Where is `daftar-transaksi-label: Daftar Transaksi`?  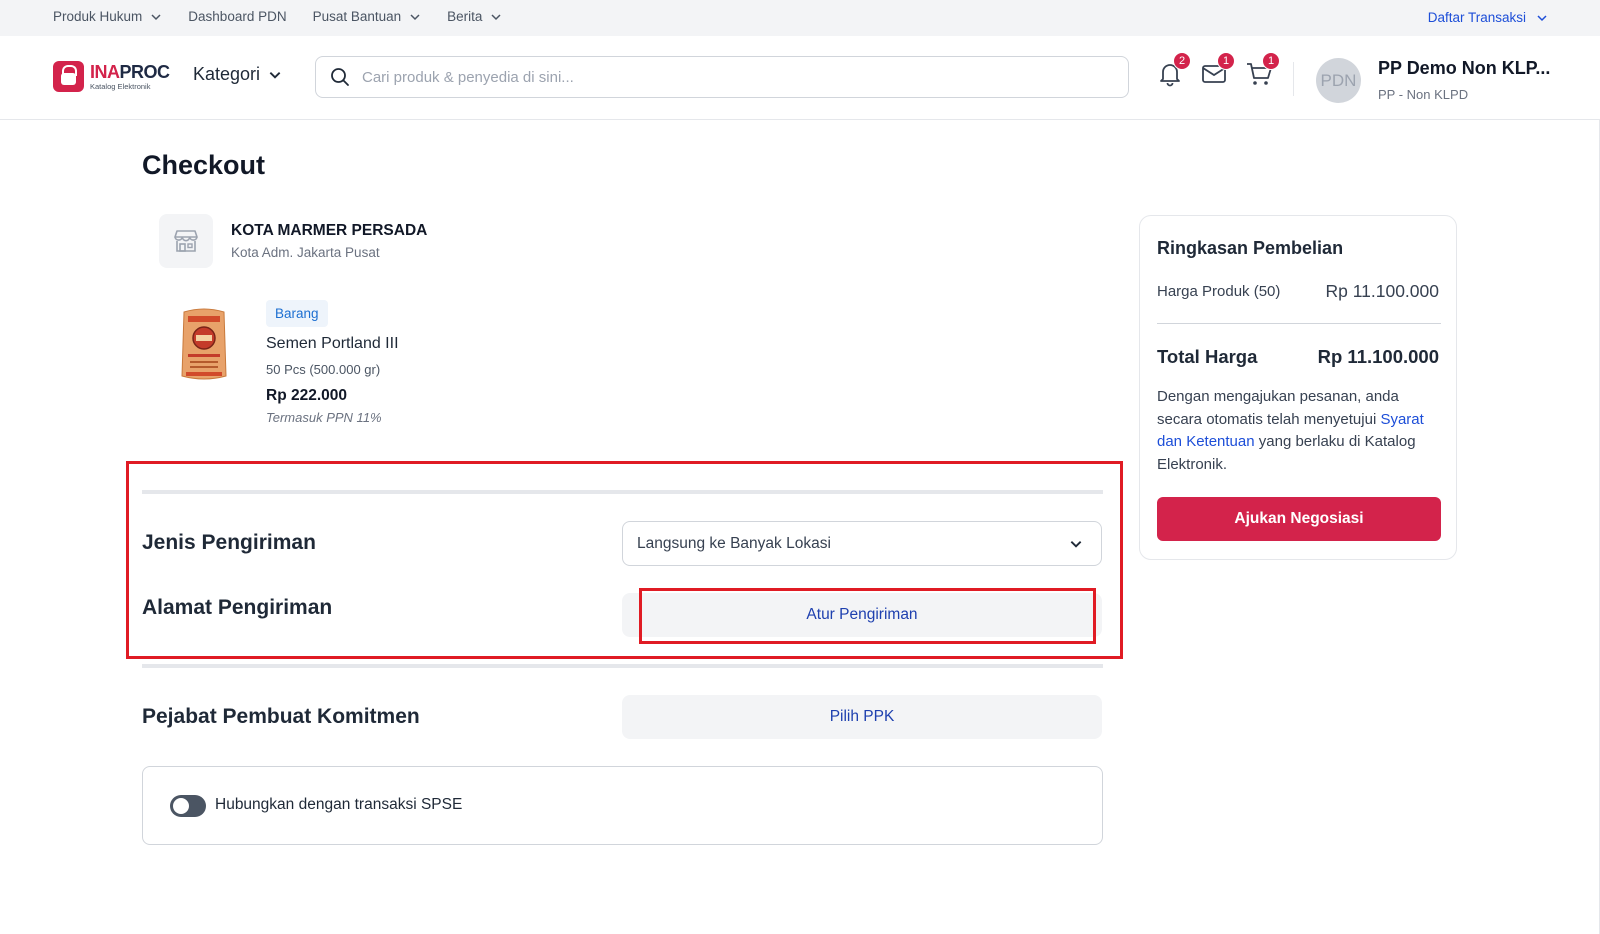 daftar-transaksi-label: Daftar Transaksi is located at coordinates (1476, 17).